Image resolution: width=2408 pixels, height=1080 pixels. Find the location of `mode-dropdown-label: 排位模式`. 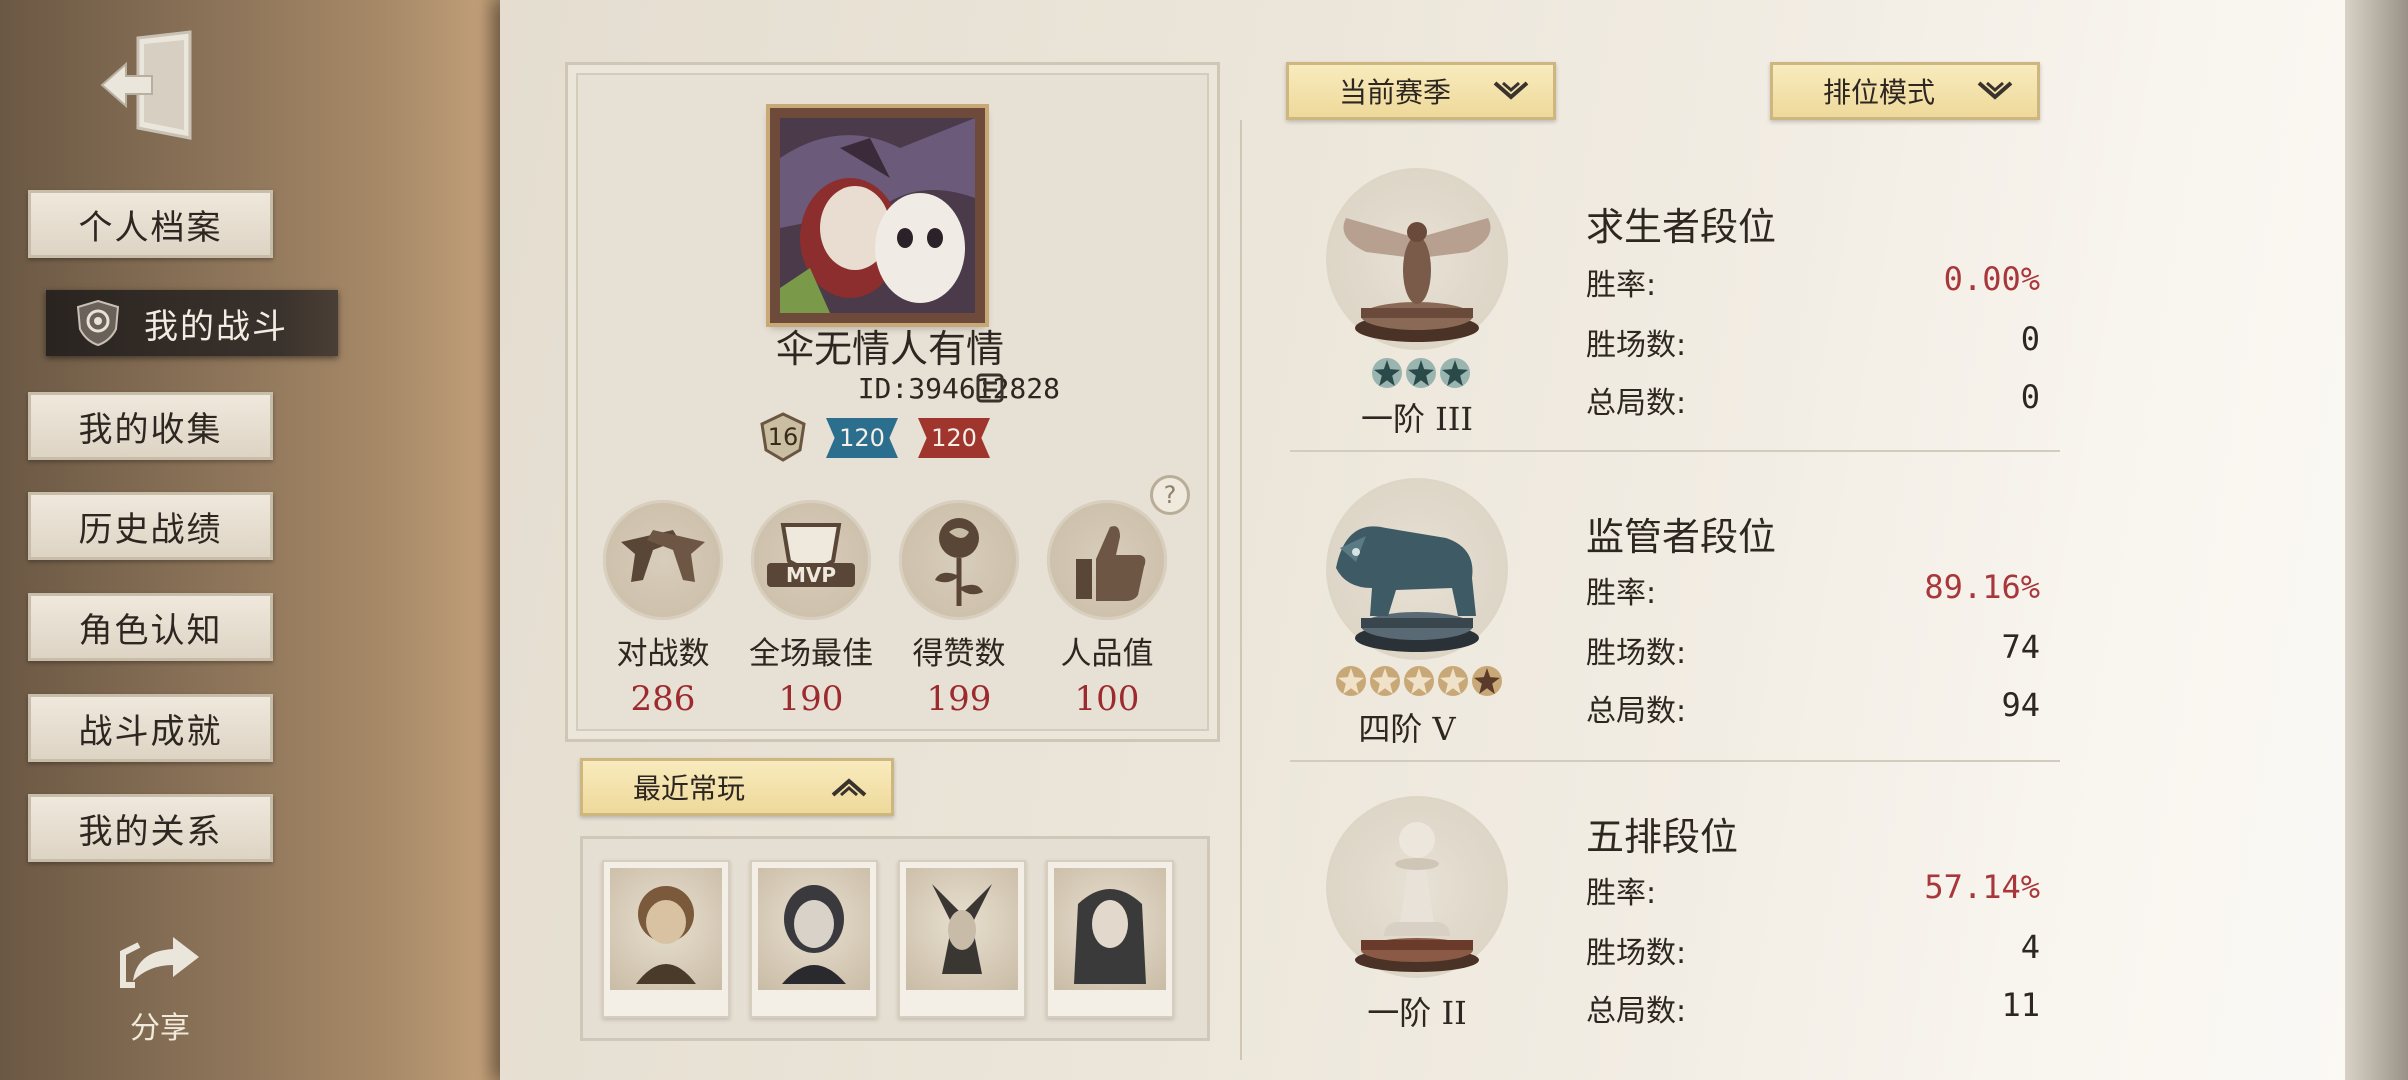

mode-dropdown-label: 排位模式 is located at coordinates (1879, 92).